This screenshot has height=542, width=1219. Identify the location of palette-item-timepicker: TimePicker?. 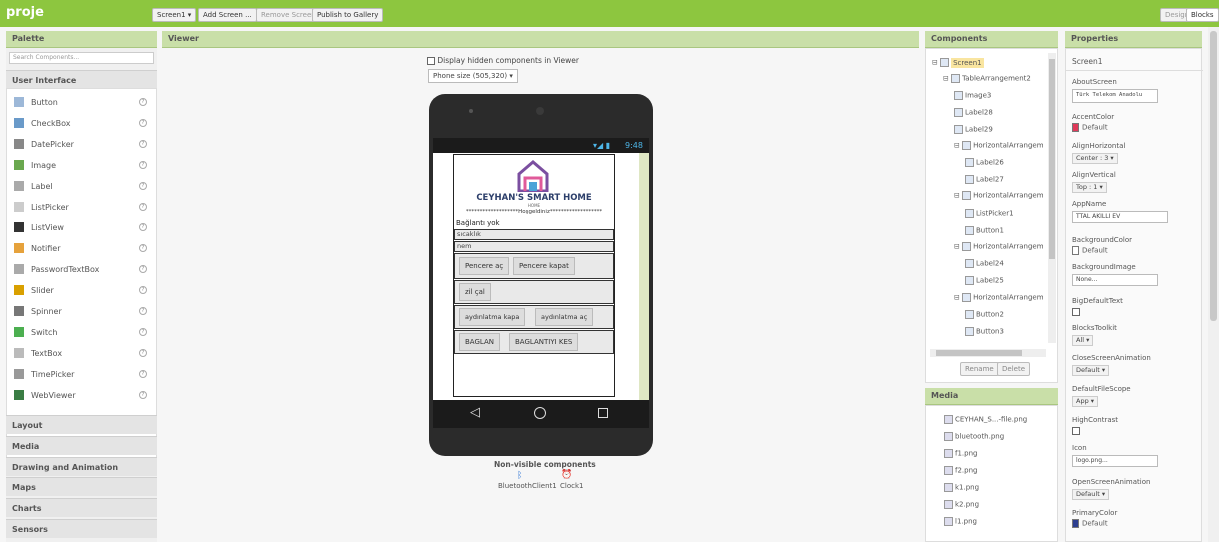
(82, 375).